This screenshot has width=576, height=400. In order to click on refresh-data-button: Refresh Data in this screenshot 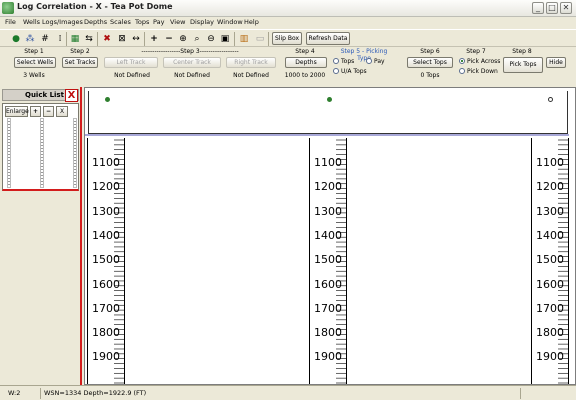, I will do `click(328, 38)`.